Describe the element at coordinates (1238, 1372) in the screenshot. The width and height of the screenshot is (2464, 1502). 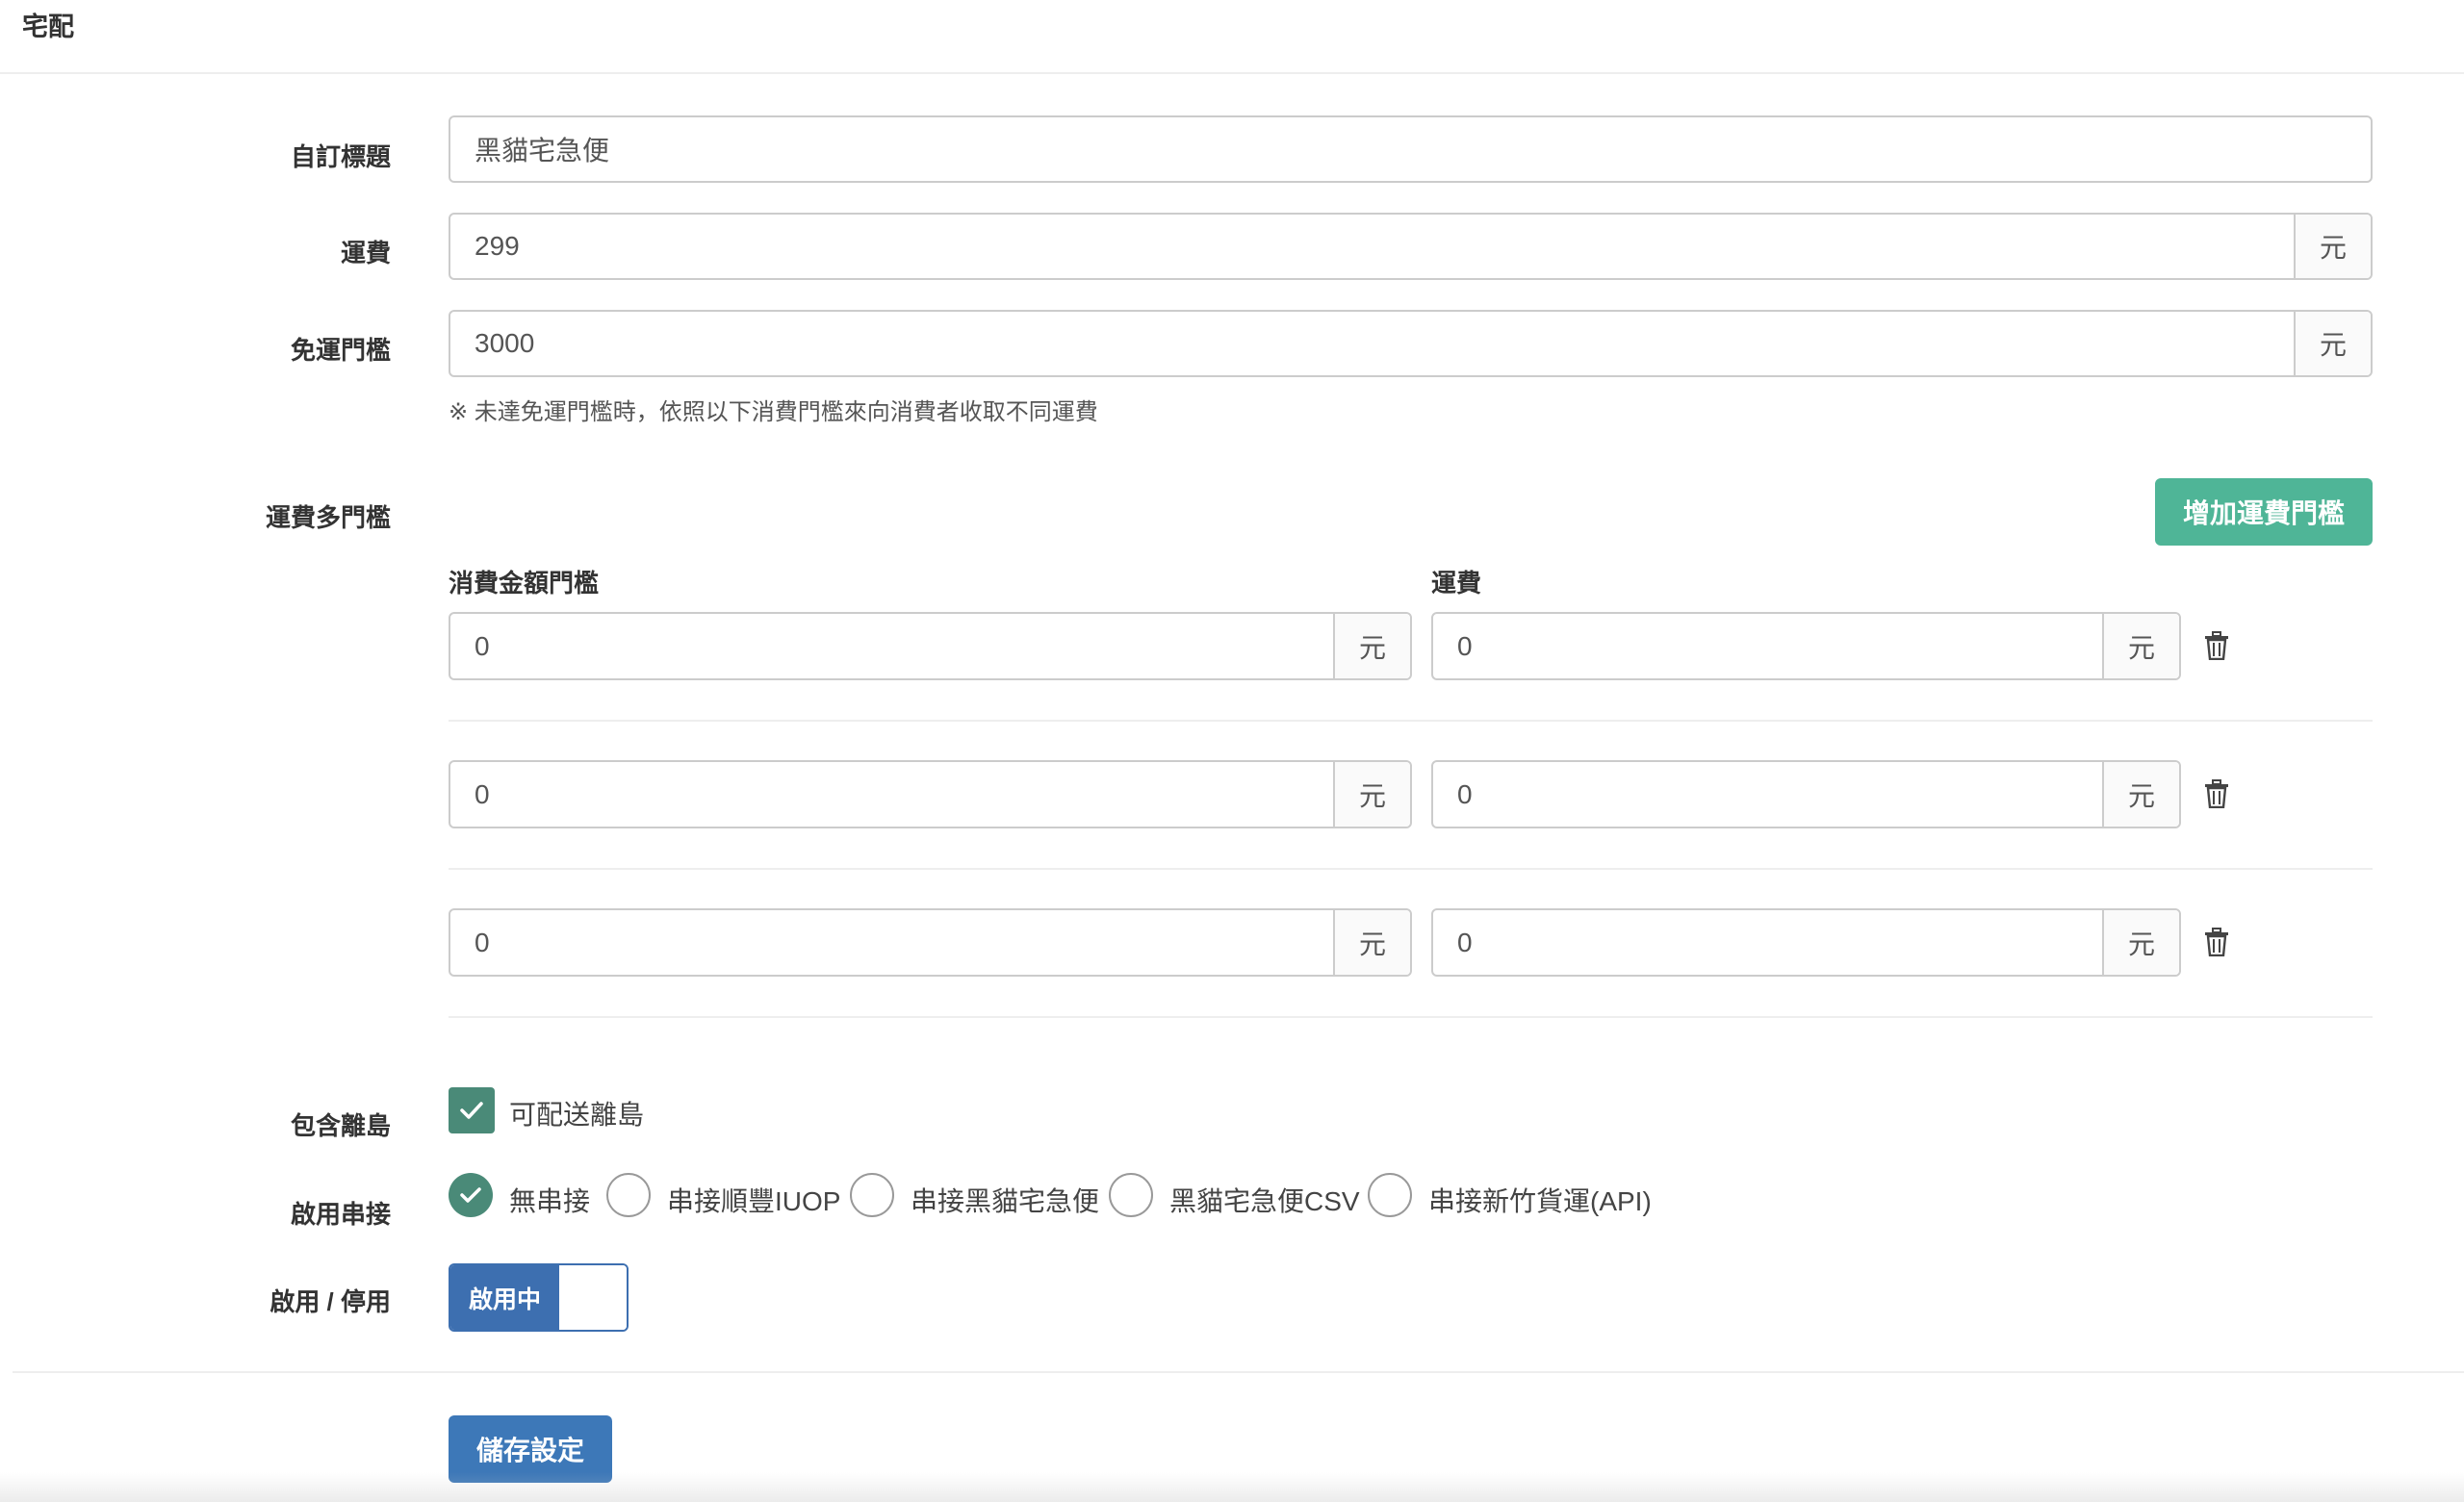
I see `footer-divider` at that location.